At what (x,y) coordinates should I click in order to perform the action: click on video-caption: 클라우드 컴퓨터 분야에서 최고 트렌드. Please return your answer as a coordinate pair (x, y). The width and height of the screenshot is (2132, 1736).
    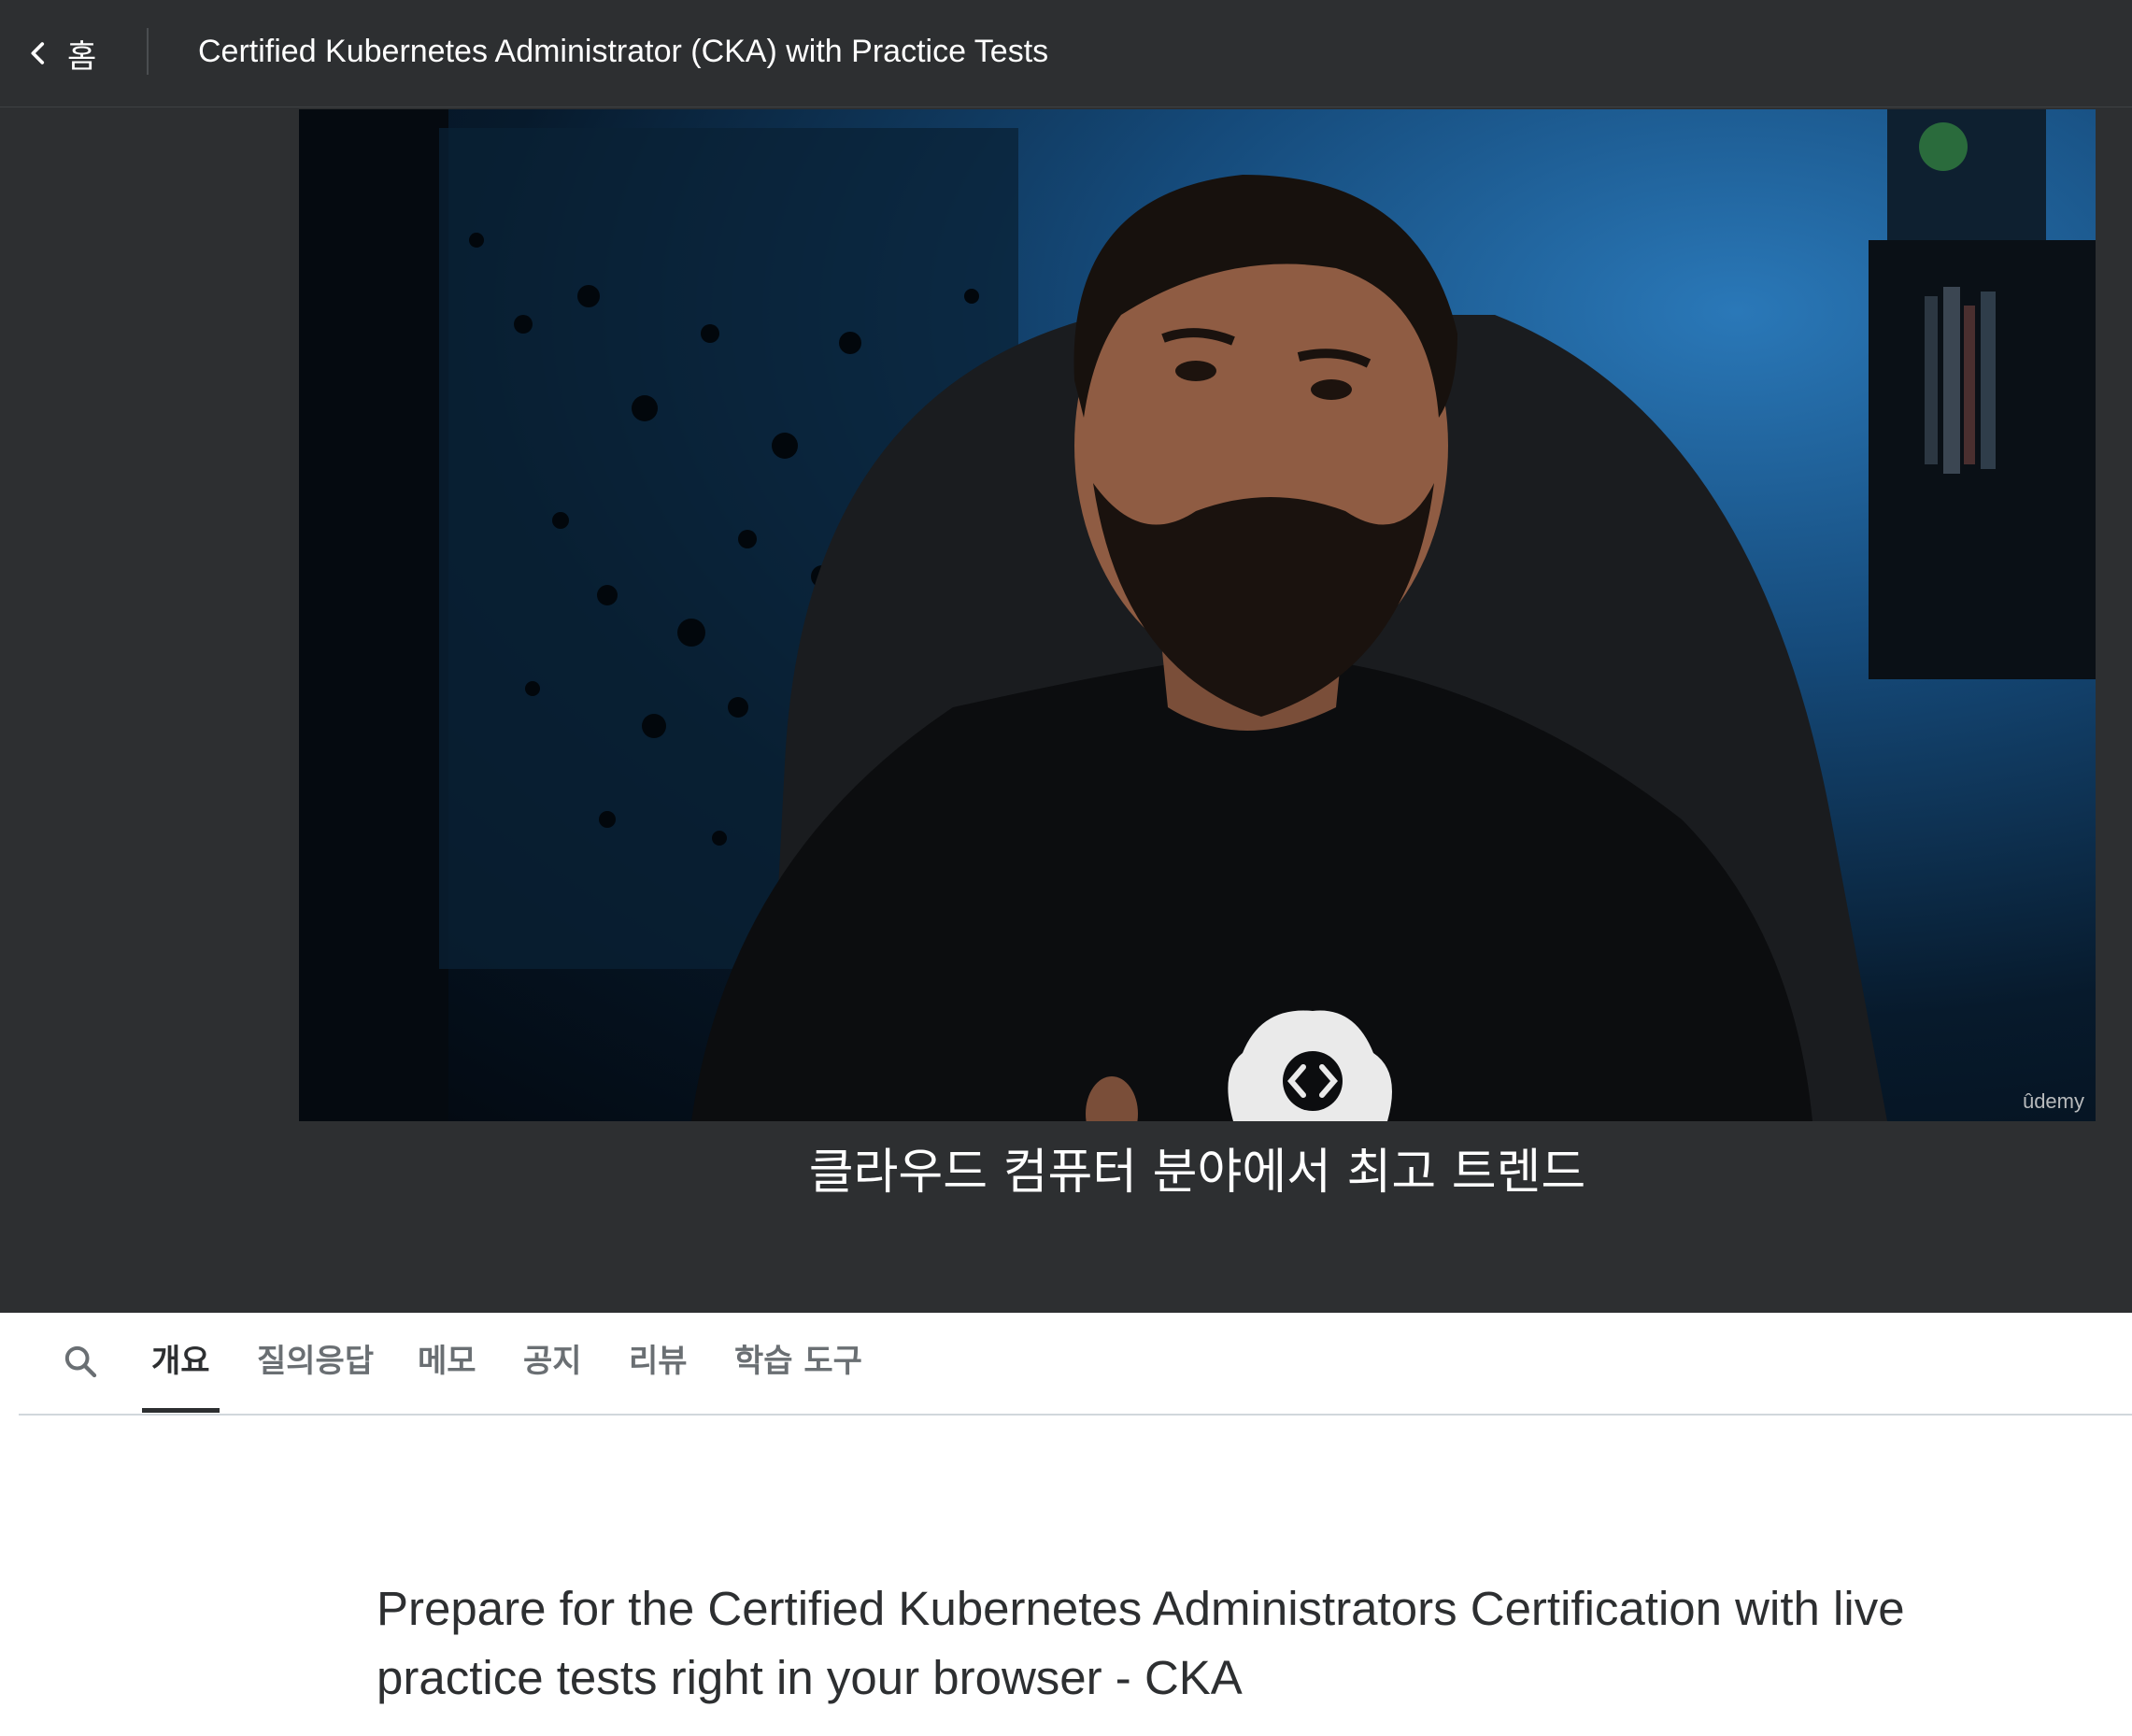
    Looking at the image, I should click on (1197, 1173).